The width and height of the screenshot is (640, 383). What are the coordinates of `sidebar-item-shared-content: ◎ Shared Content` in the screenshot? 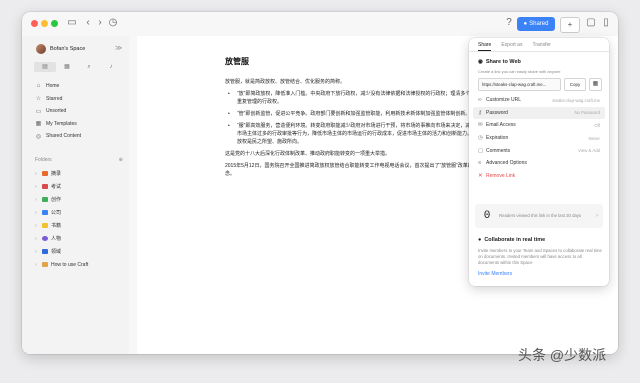 It's located at (80, 136).